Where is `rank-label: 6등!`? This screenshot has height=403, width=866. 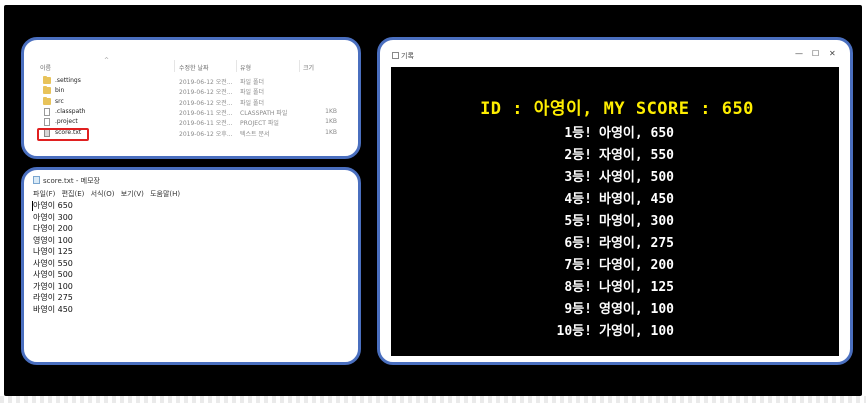
rank-label: 6등! is located at coordinates (578, 243).